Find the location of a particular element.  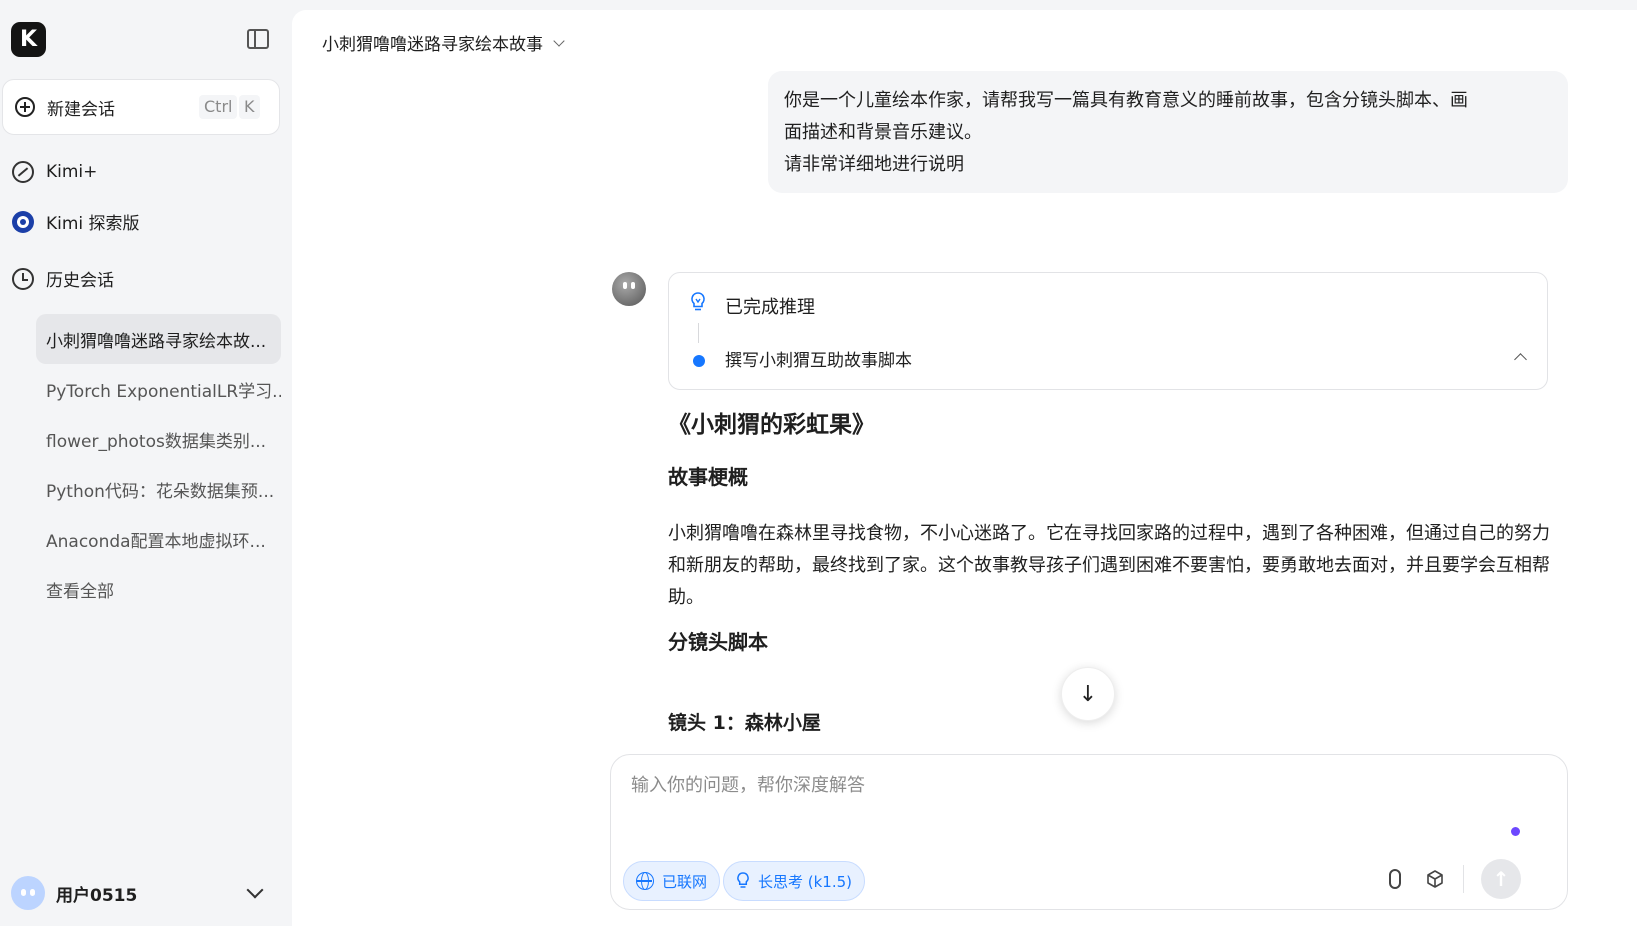

script-heading: 分镜头脚本 is located at coordinates (718, 642).